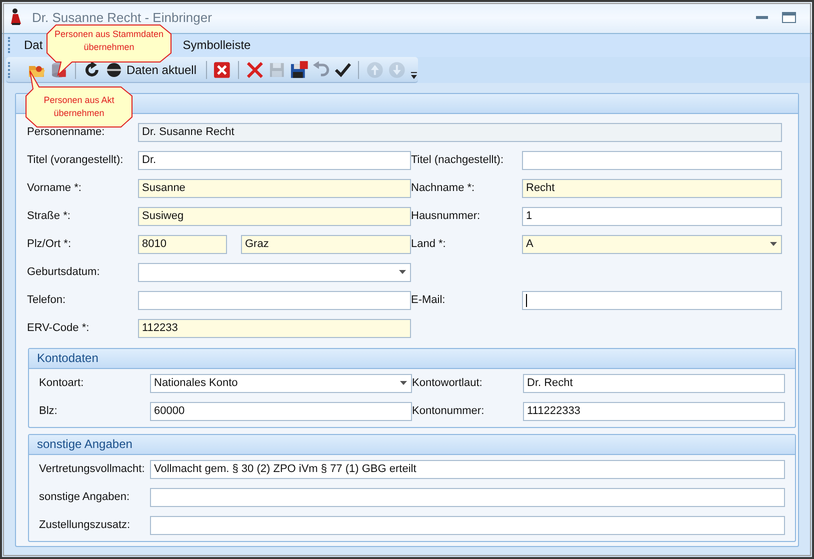 The height and width of the screenshot is (559, 814). I want to click on field-label: Titel (vorangestellt):, so click(75, 160).